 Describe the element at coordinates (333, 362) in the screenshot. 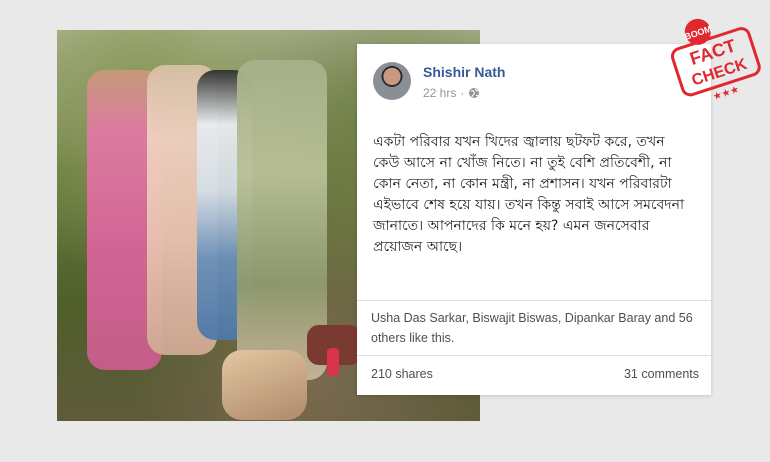

I see `bottle` at that location.